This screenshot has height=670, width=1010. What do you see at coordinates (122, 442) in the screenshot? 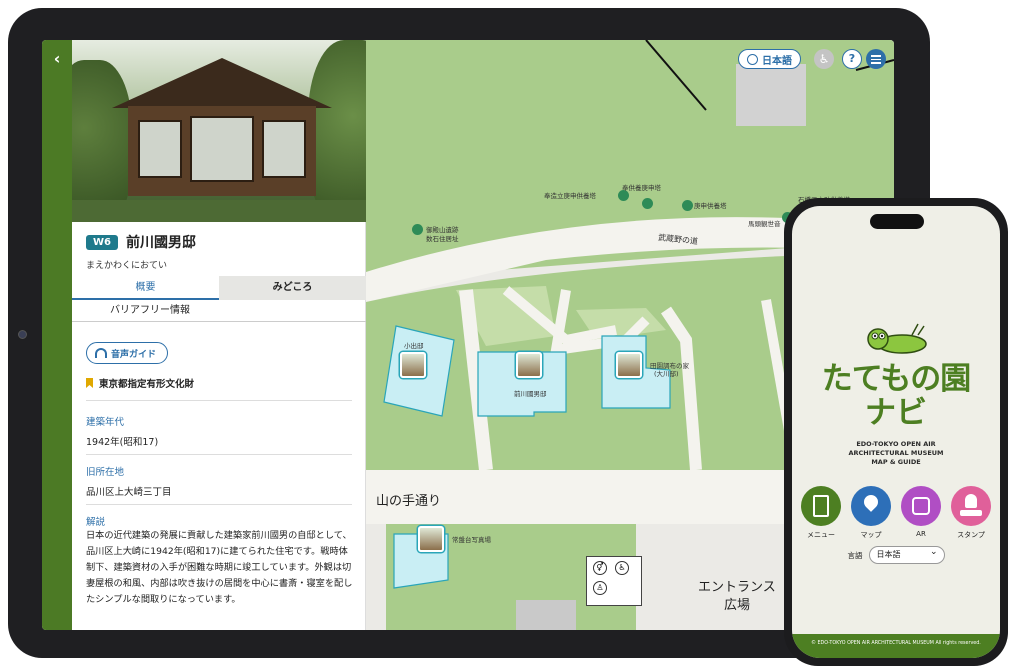
I see `year-value: 1942年(昭和17)` at bounding box center [122, 442].